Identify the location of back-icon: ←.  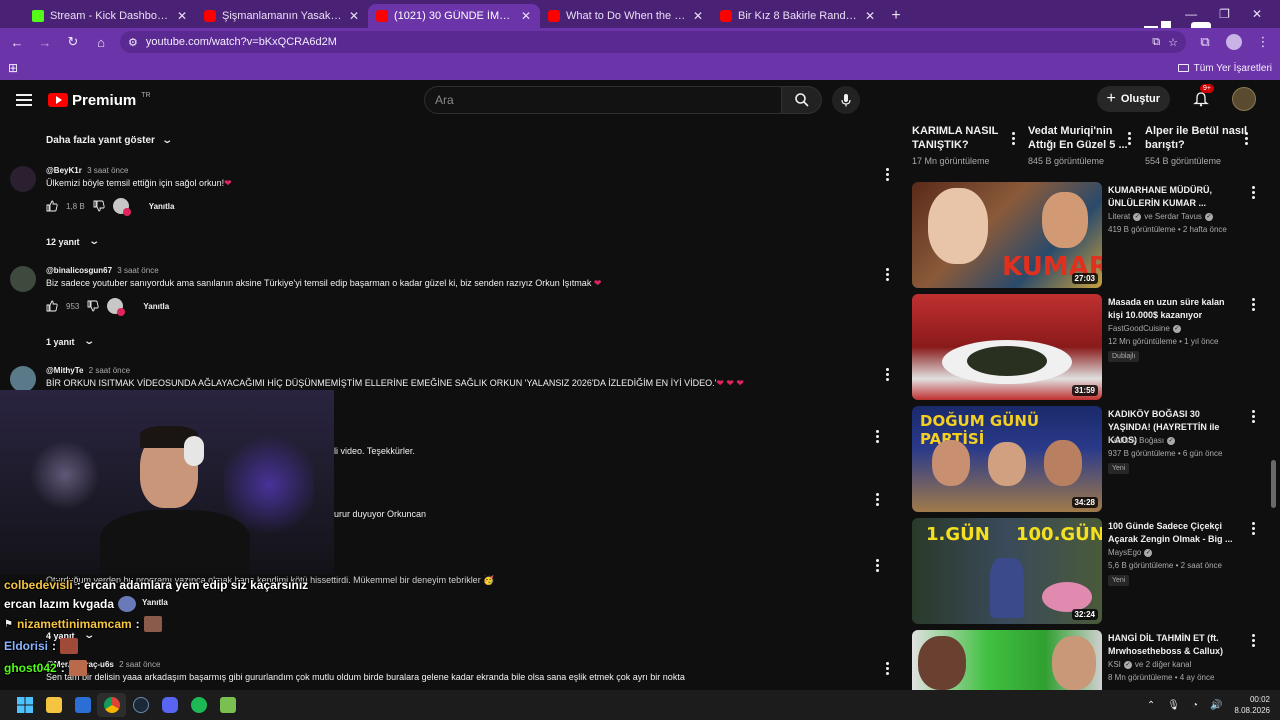
(17, 42).